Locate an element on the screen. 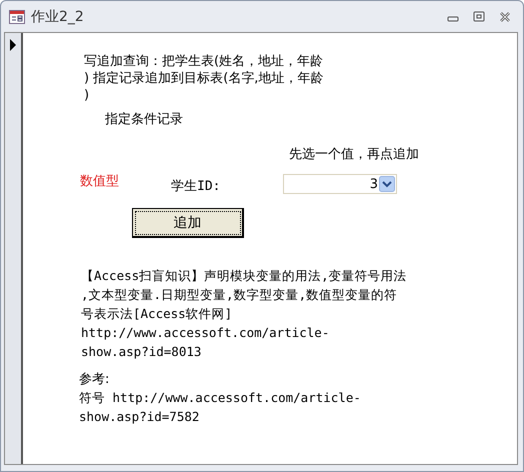 This screenshot has height=472, width=524. type-label: 数值型 is located at coordinates (99, 181).